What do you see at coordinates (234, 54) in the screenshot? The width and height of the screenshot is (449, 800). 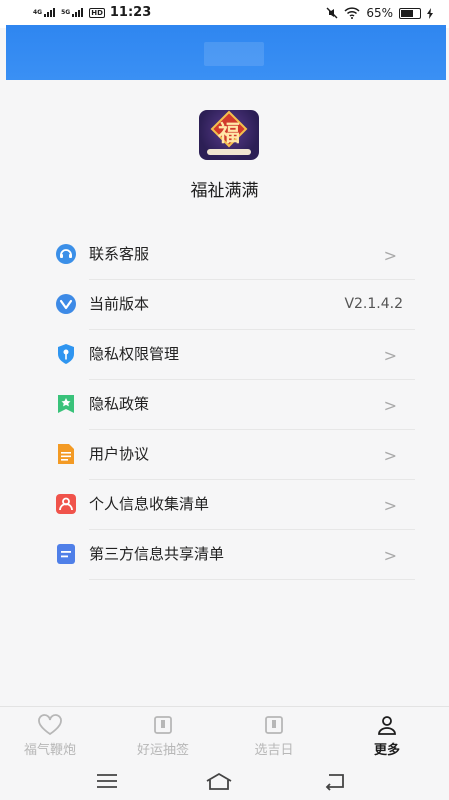 I see `header-title-placeholder` at bounding box center [234, 54].